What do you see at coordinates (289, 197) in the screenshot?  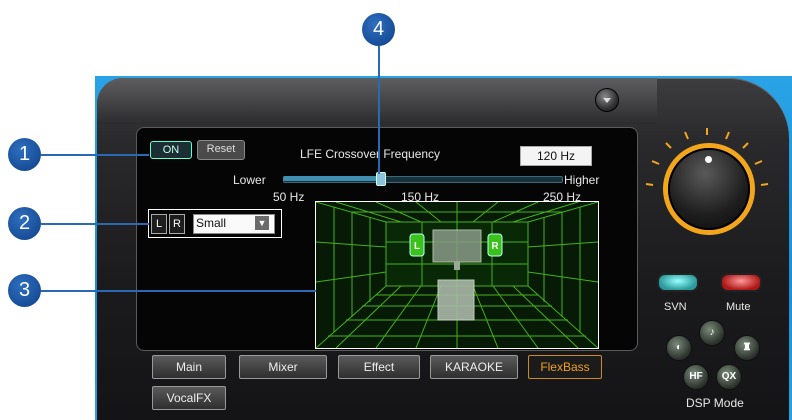 I see `tick-label-50: 50 Hz` at bounding box center [289, 197].